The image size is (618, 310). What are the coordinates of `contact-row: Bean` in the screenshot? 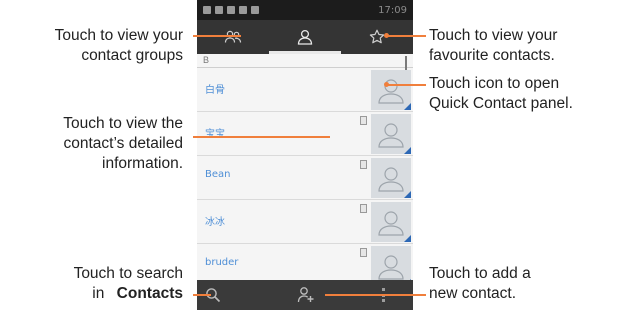 It's located at (305, 178).